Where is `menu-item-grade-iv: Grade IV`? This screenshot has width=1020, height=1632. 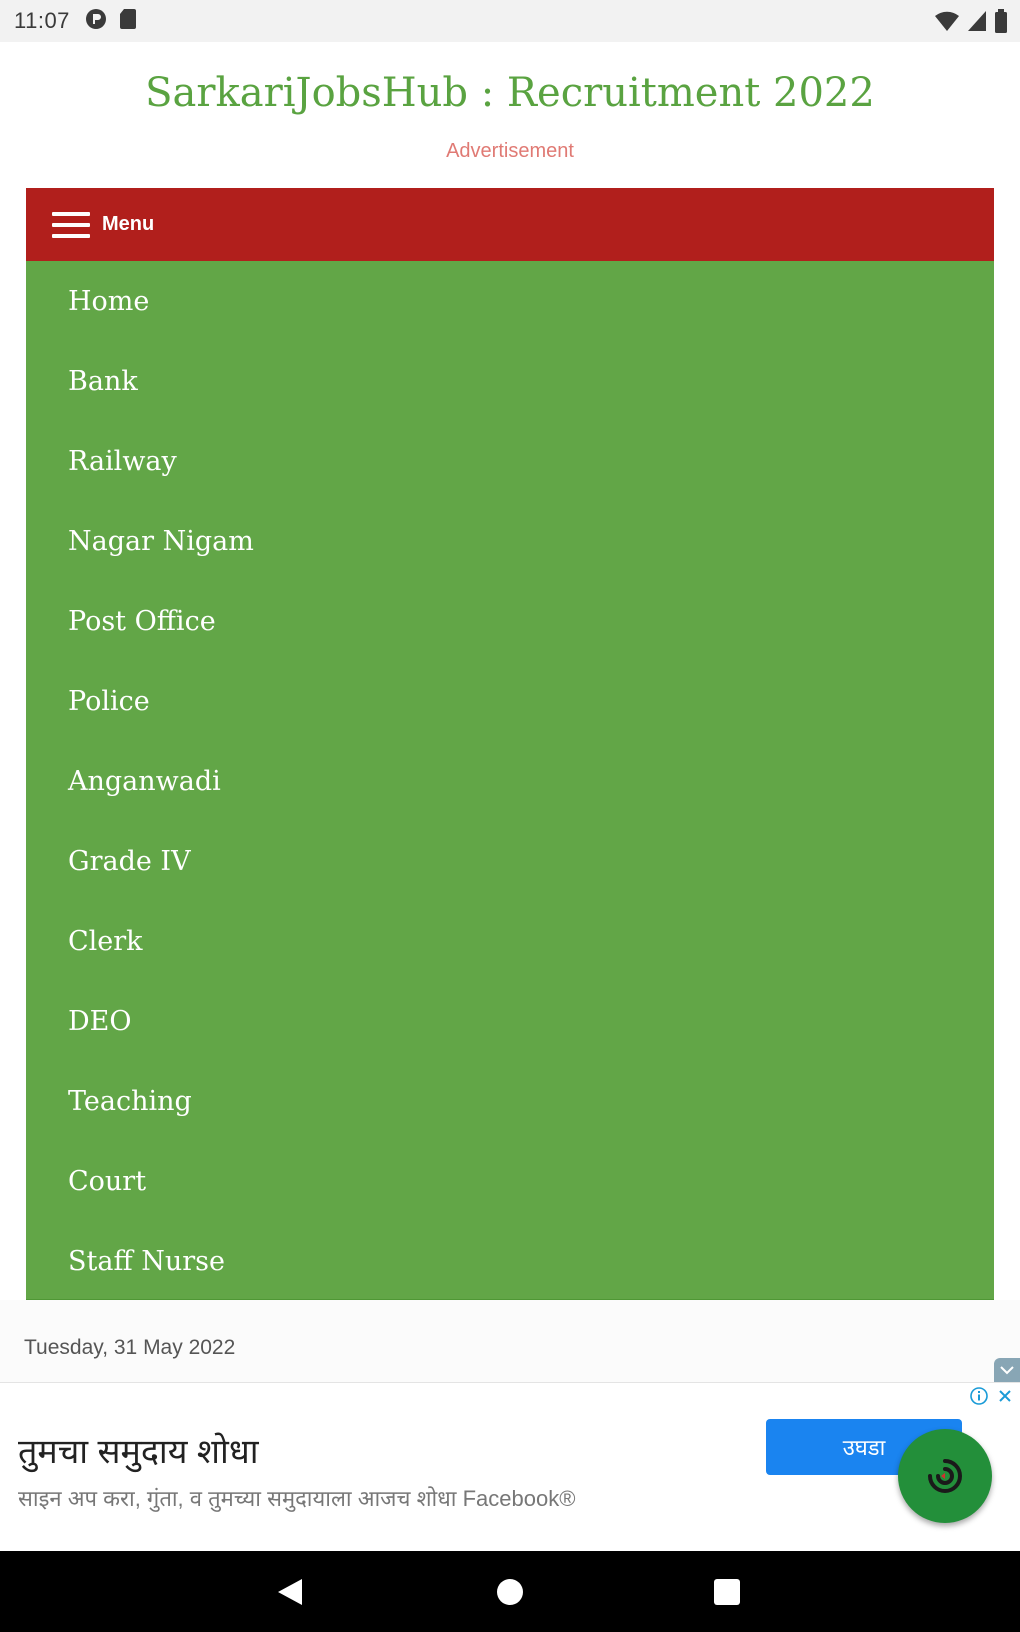
menu-item-grade-iv: Grade IV is located at coordinates (510, 861).